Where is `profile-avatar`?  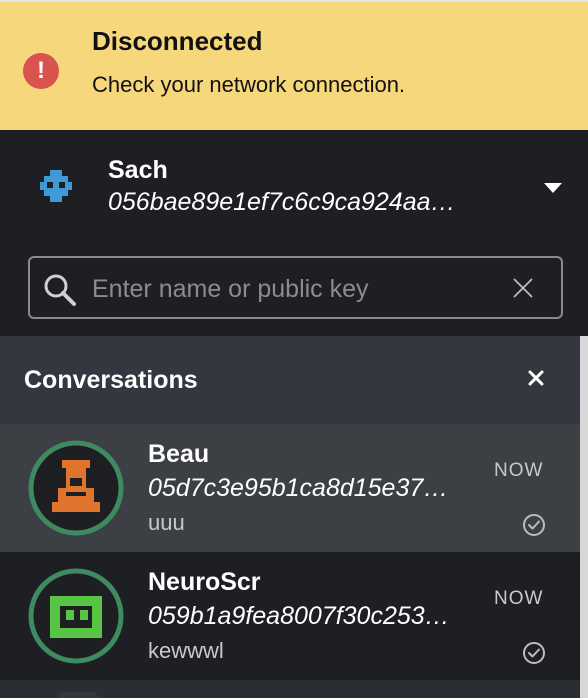
profile-avatar is located at coordinates (56, 186).